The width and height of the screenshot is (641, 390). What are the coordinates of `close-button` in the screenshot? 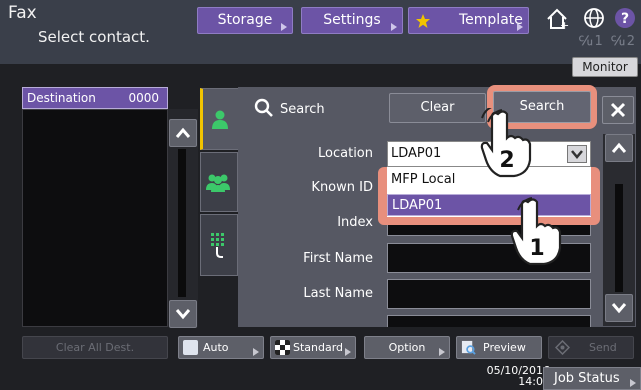 It's located at (618, 110).